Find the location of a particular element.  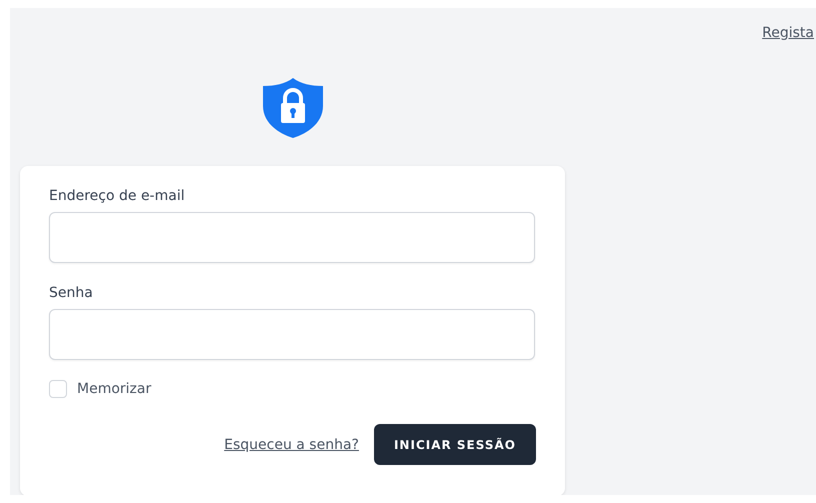

register-link: Regista is located at coordinates (788, 41).